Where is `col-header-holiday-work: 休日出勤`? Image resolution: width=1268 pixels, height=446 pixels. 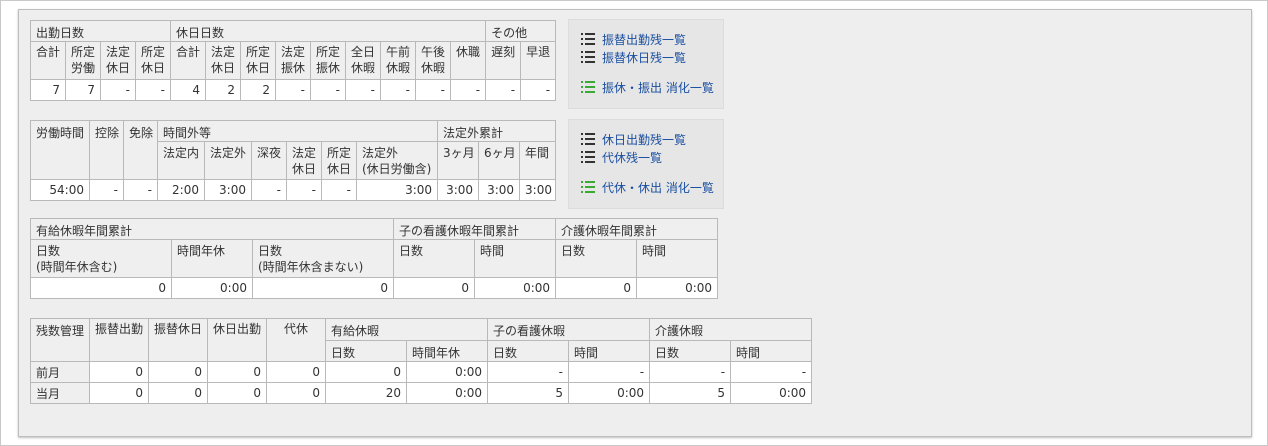
col-header-holiday-work: 休日出勤 is located at coordinates (237, 340).